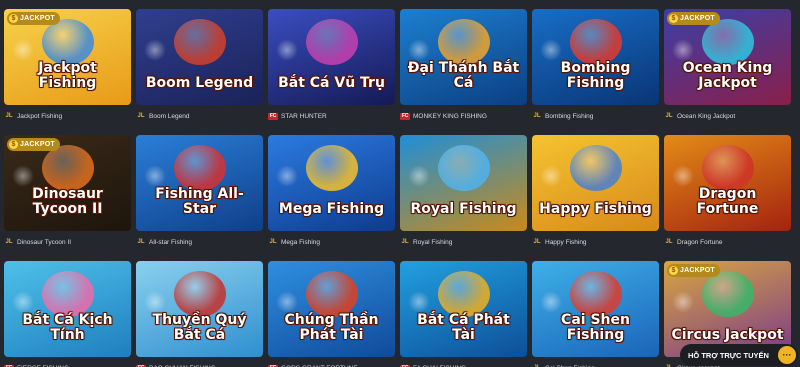 The image size is (800, 367). I want to click on game-caption: JL Happy Fishing, so click(595, 242).